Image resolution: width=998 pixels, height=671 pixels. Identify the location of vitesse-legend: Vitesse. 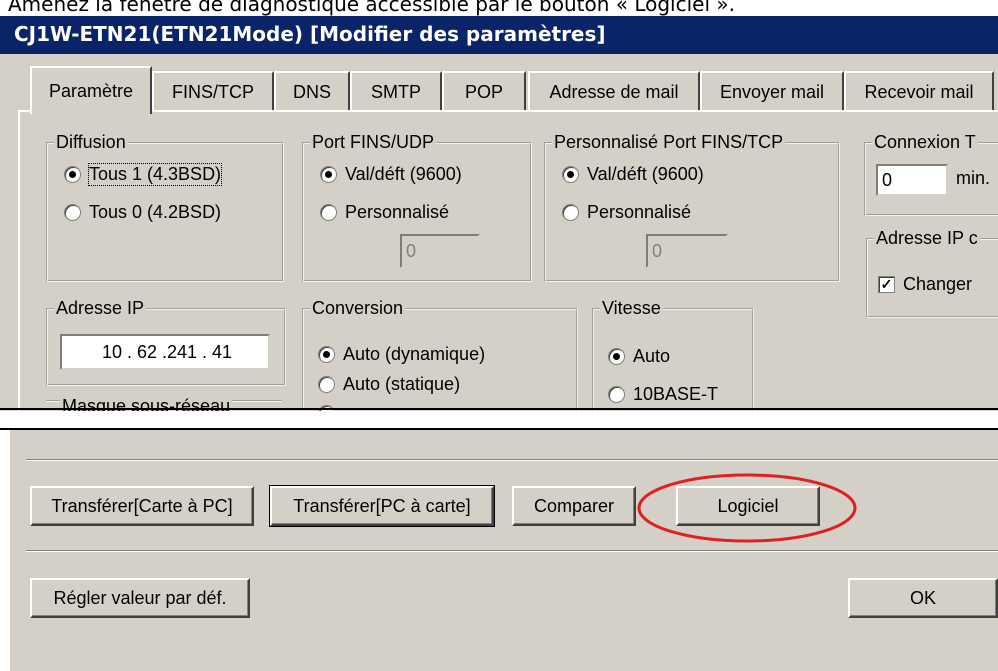
(631, 308).